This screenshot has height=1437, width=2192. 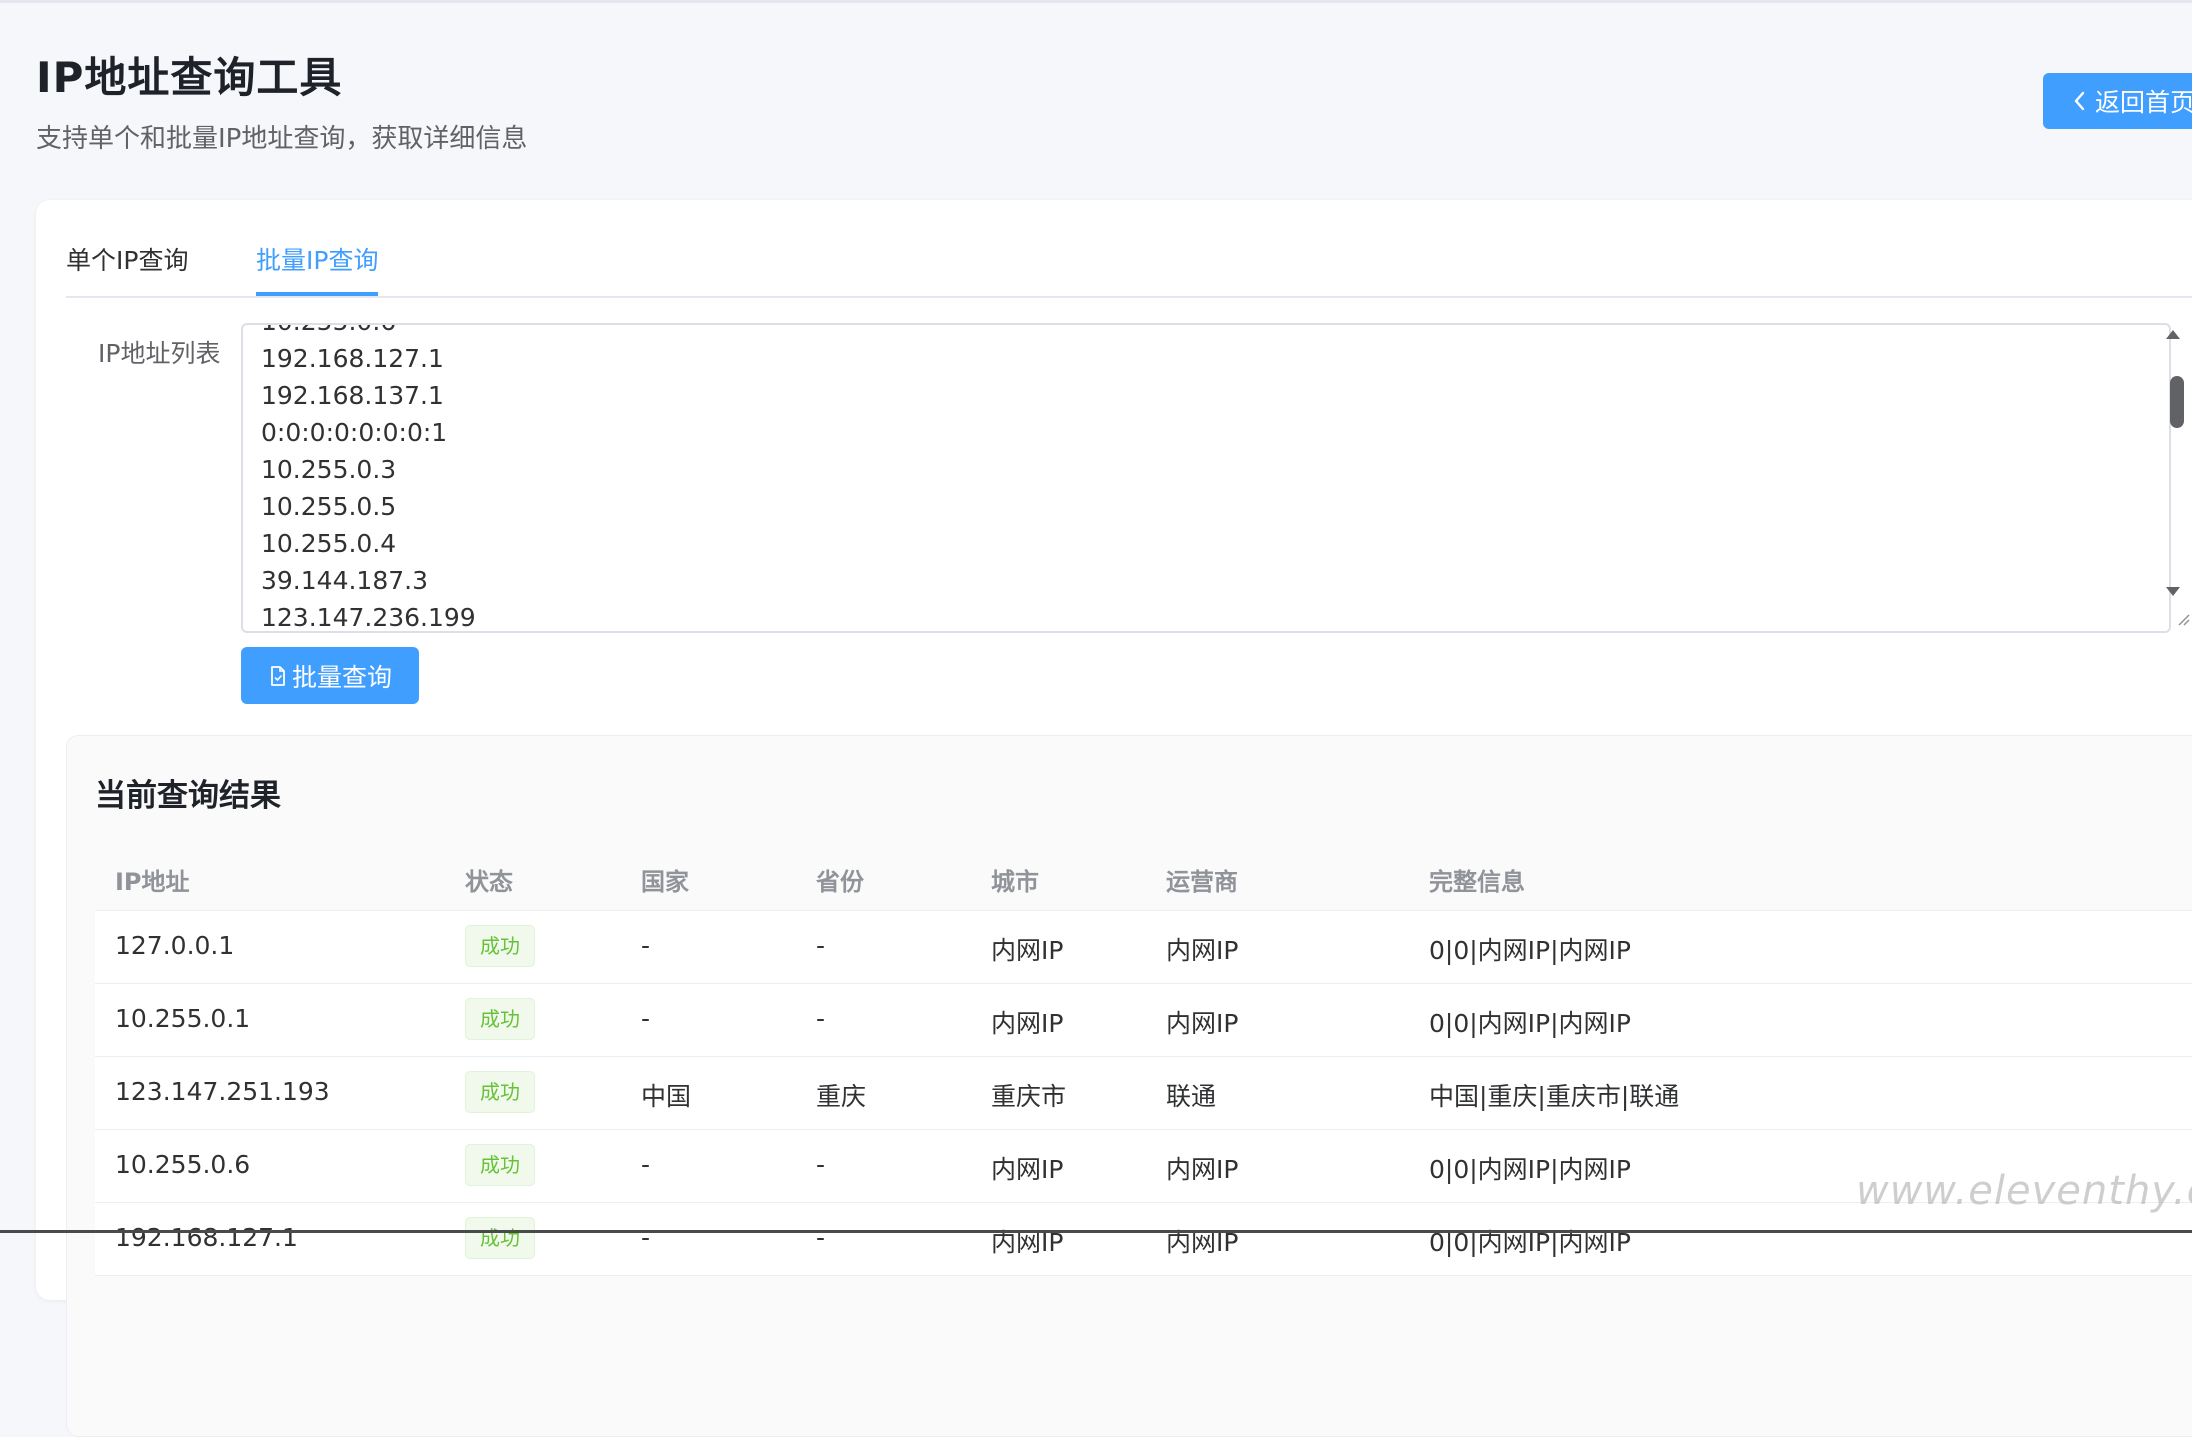 What do you see at coordinates (206, 1237) in the screenshot?
I see `cell-ip: 192.168.127.1` at bounding box center [206, 1237].